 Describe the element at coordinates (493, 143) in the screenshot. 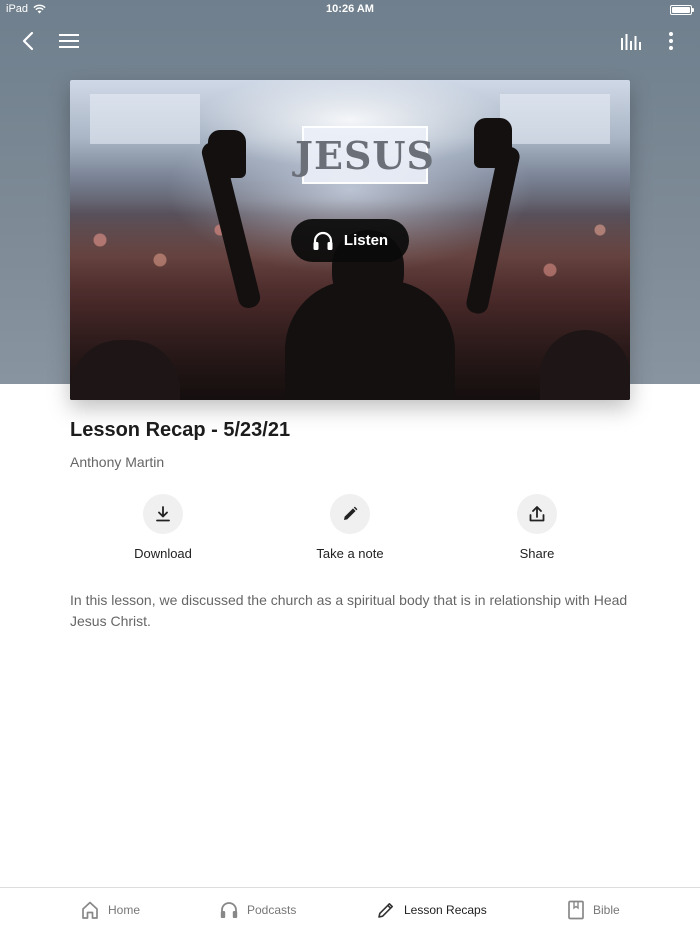

I see `silhouette-right-hand` at that location.